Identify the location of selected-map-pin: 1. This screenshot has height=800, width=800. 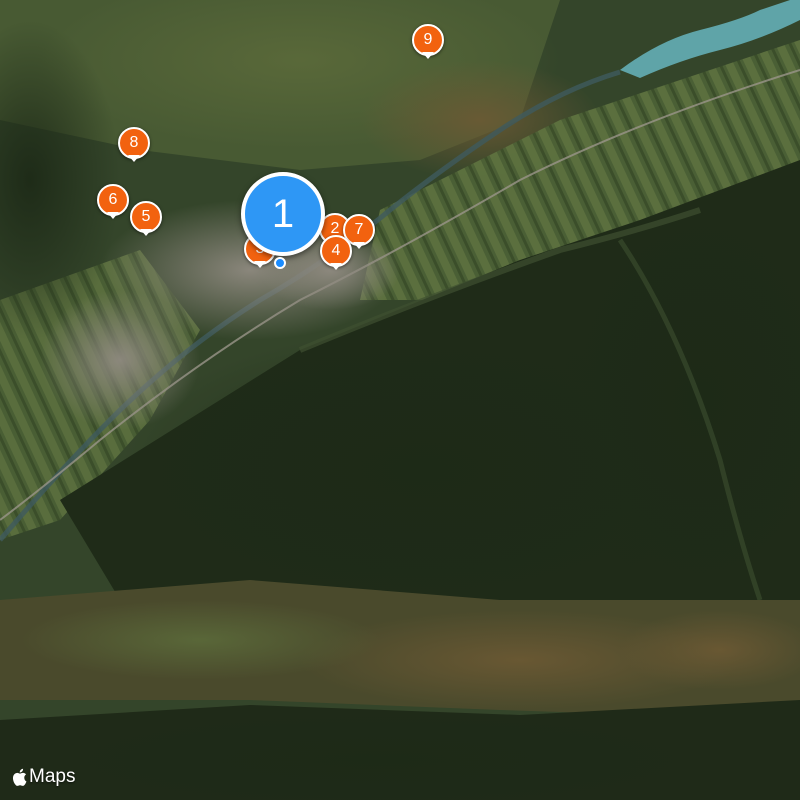
(283, 214).